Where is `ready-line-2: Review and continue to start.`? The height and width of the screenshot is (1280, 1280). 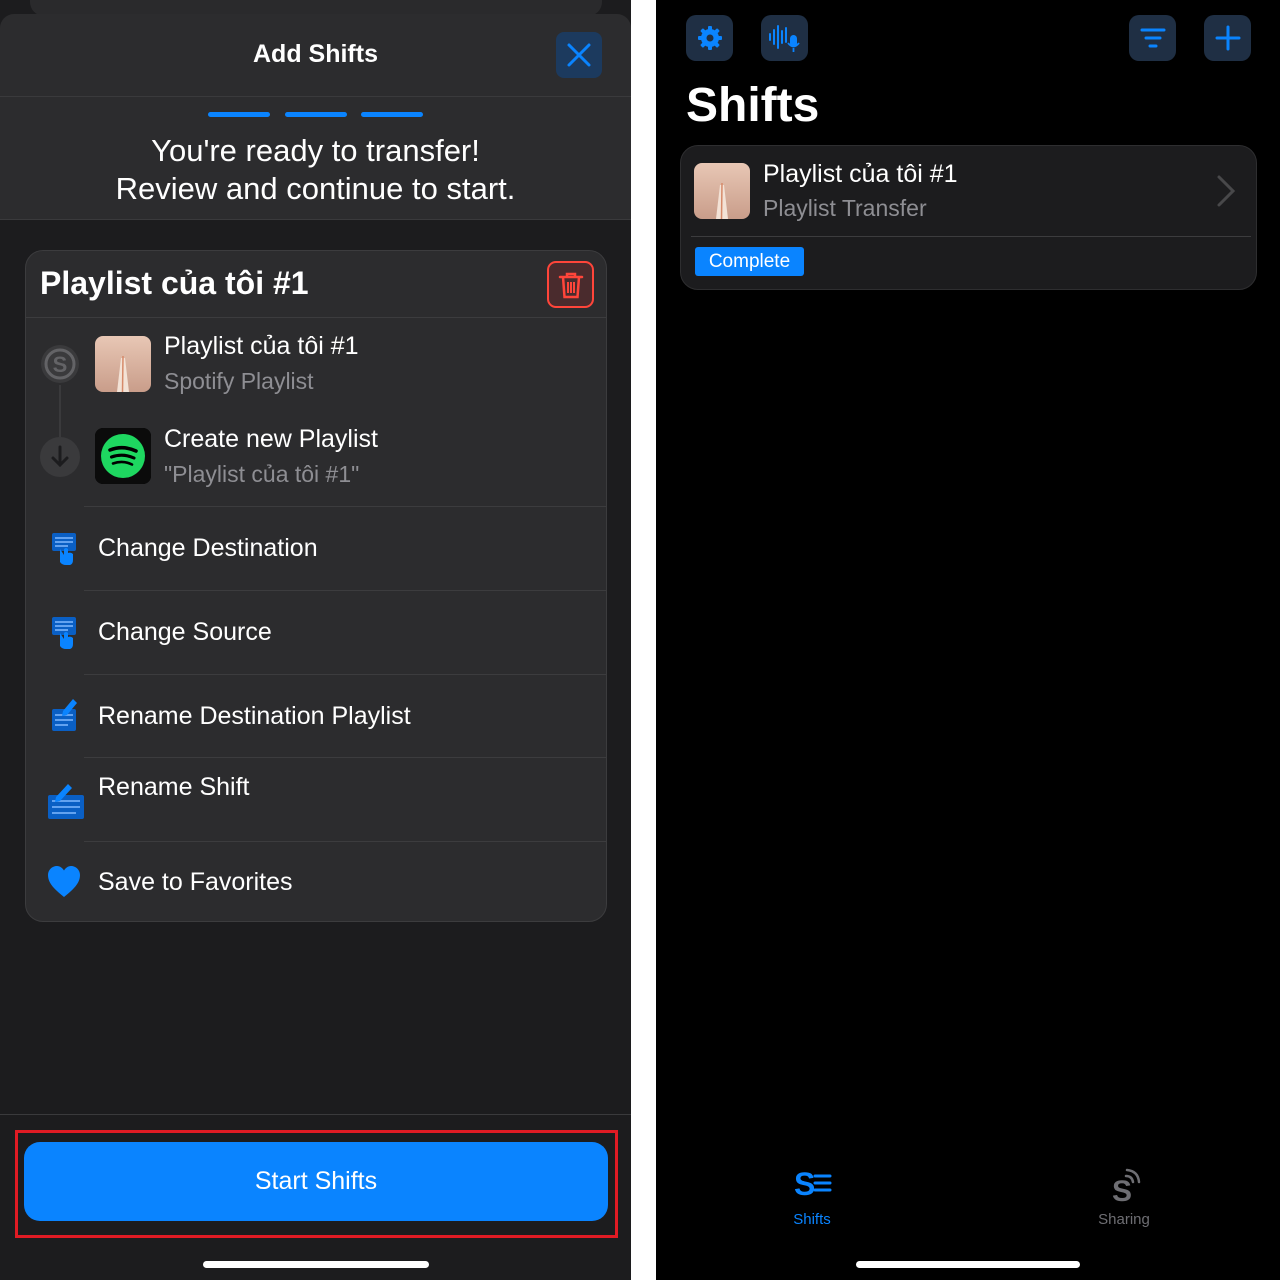
ready-line-2: Review and continue to start. is located at coordinates (315, 188).